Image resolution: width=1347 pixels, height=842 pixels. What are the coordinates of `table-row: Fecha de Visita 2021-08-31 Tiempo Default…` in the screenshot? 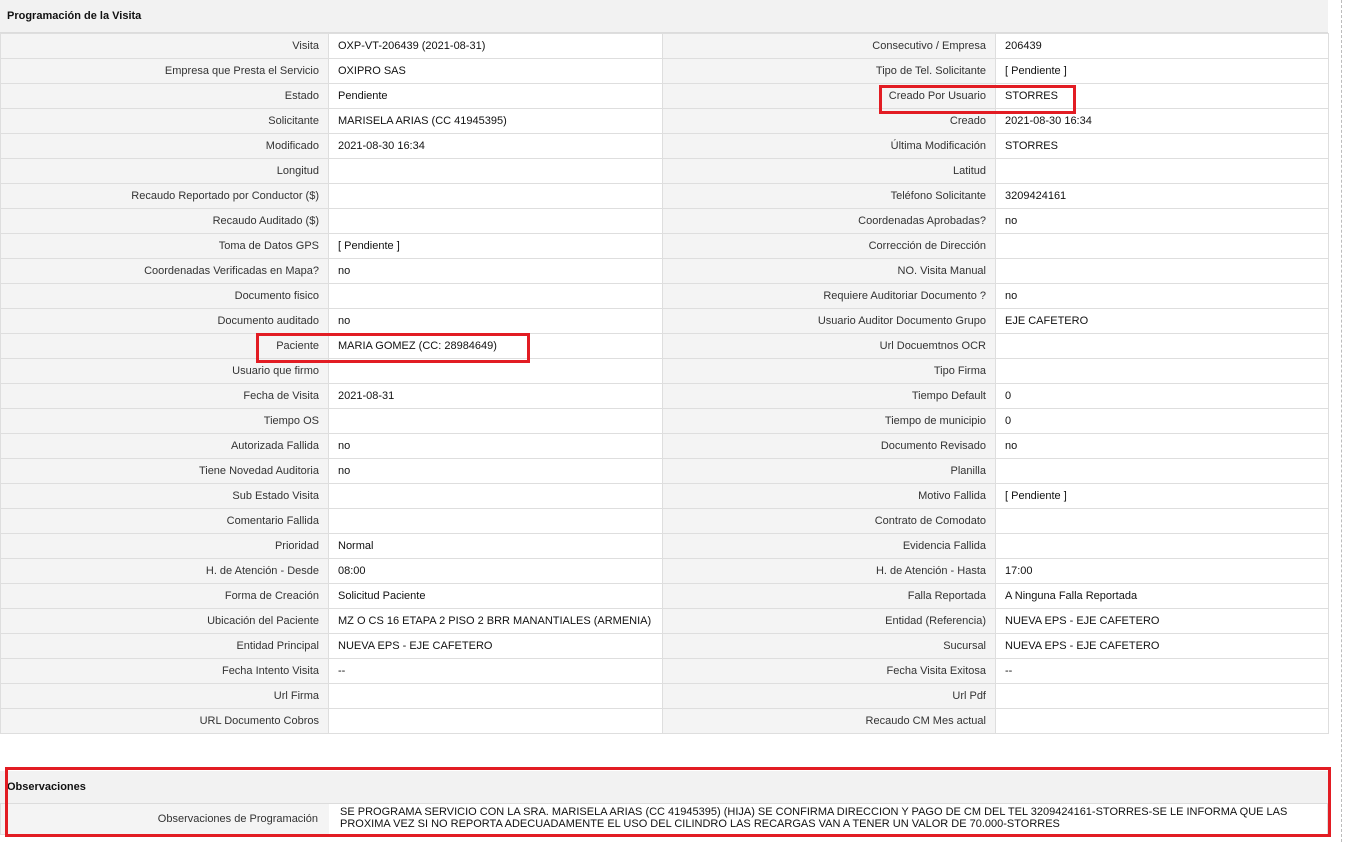 It's located at (664, 396).